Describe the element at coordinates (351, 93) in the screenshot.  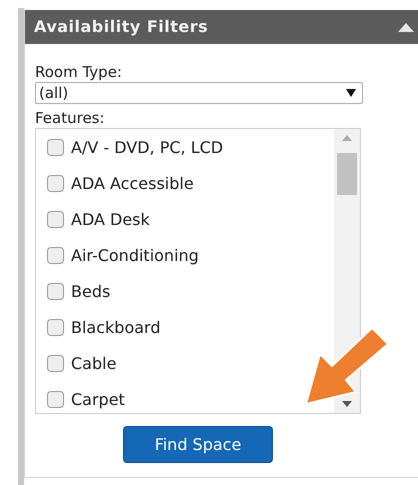
I see `dropdown-icon` at that location.